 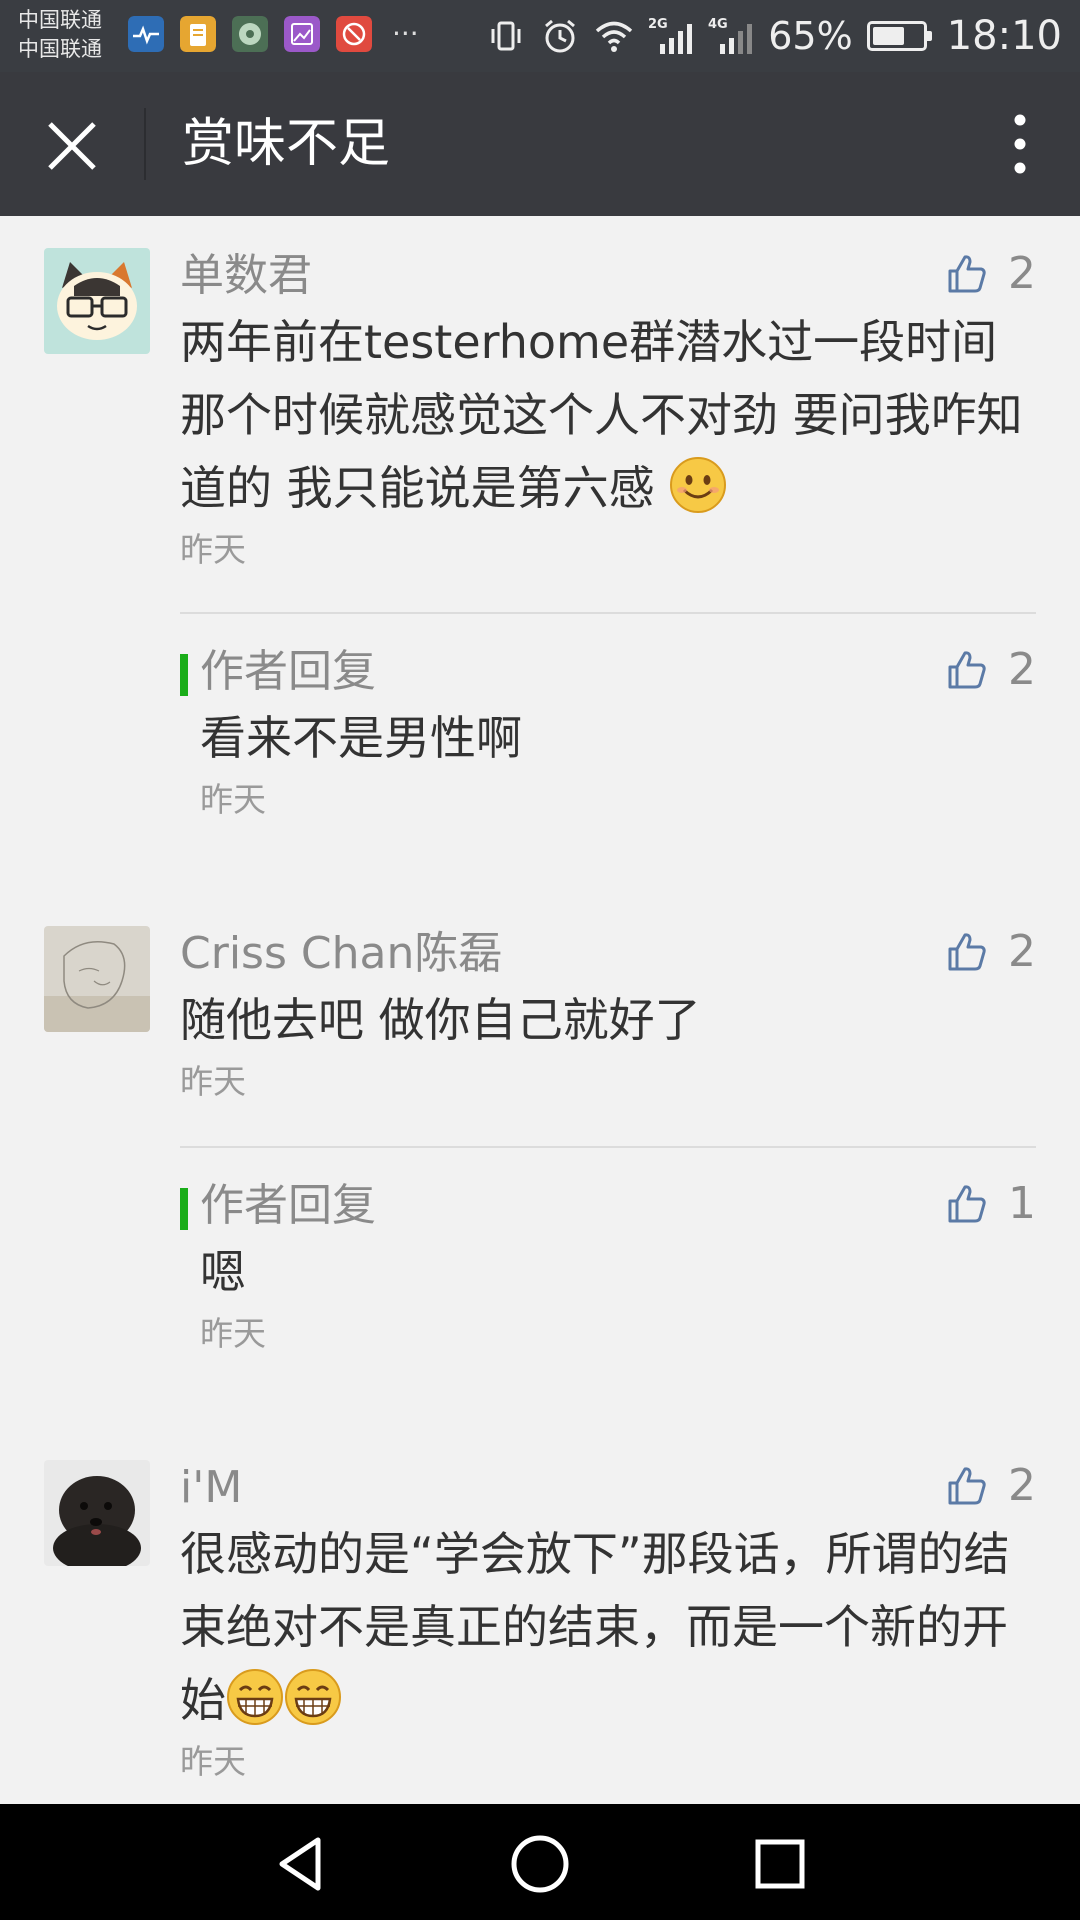 What do you see at coordinates (354, 34) in the screenshot?
I see `tool-app-icon` at bounding box center [354, 34].